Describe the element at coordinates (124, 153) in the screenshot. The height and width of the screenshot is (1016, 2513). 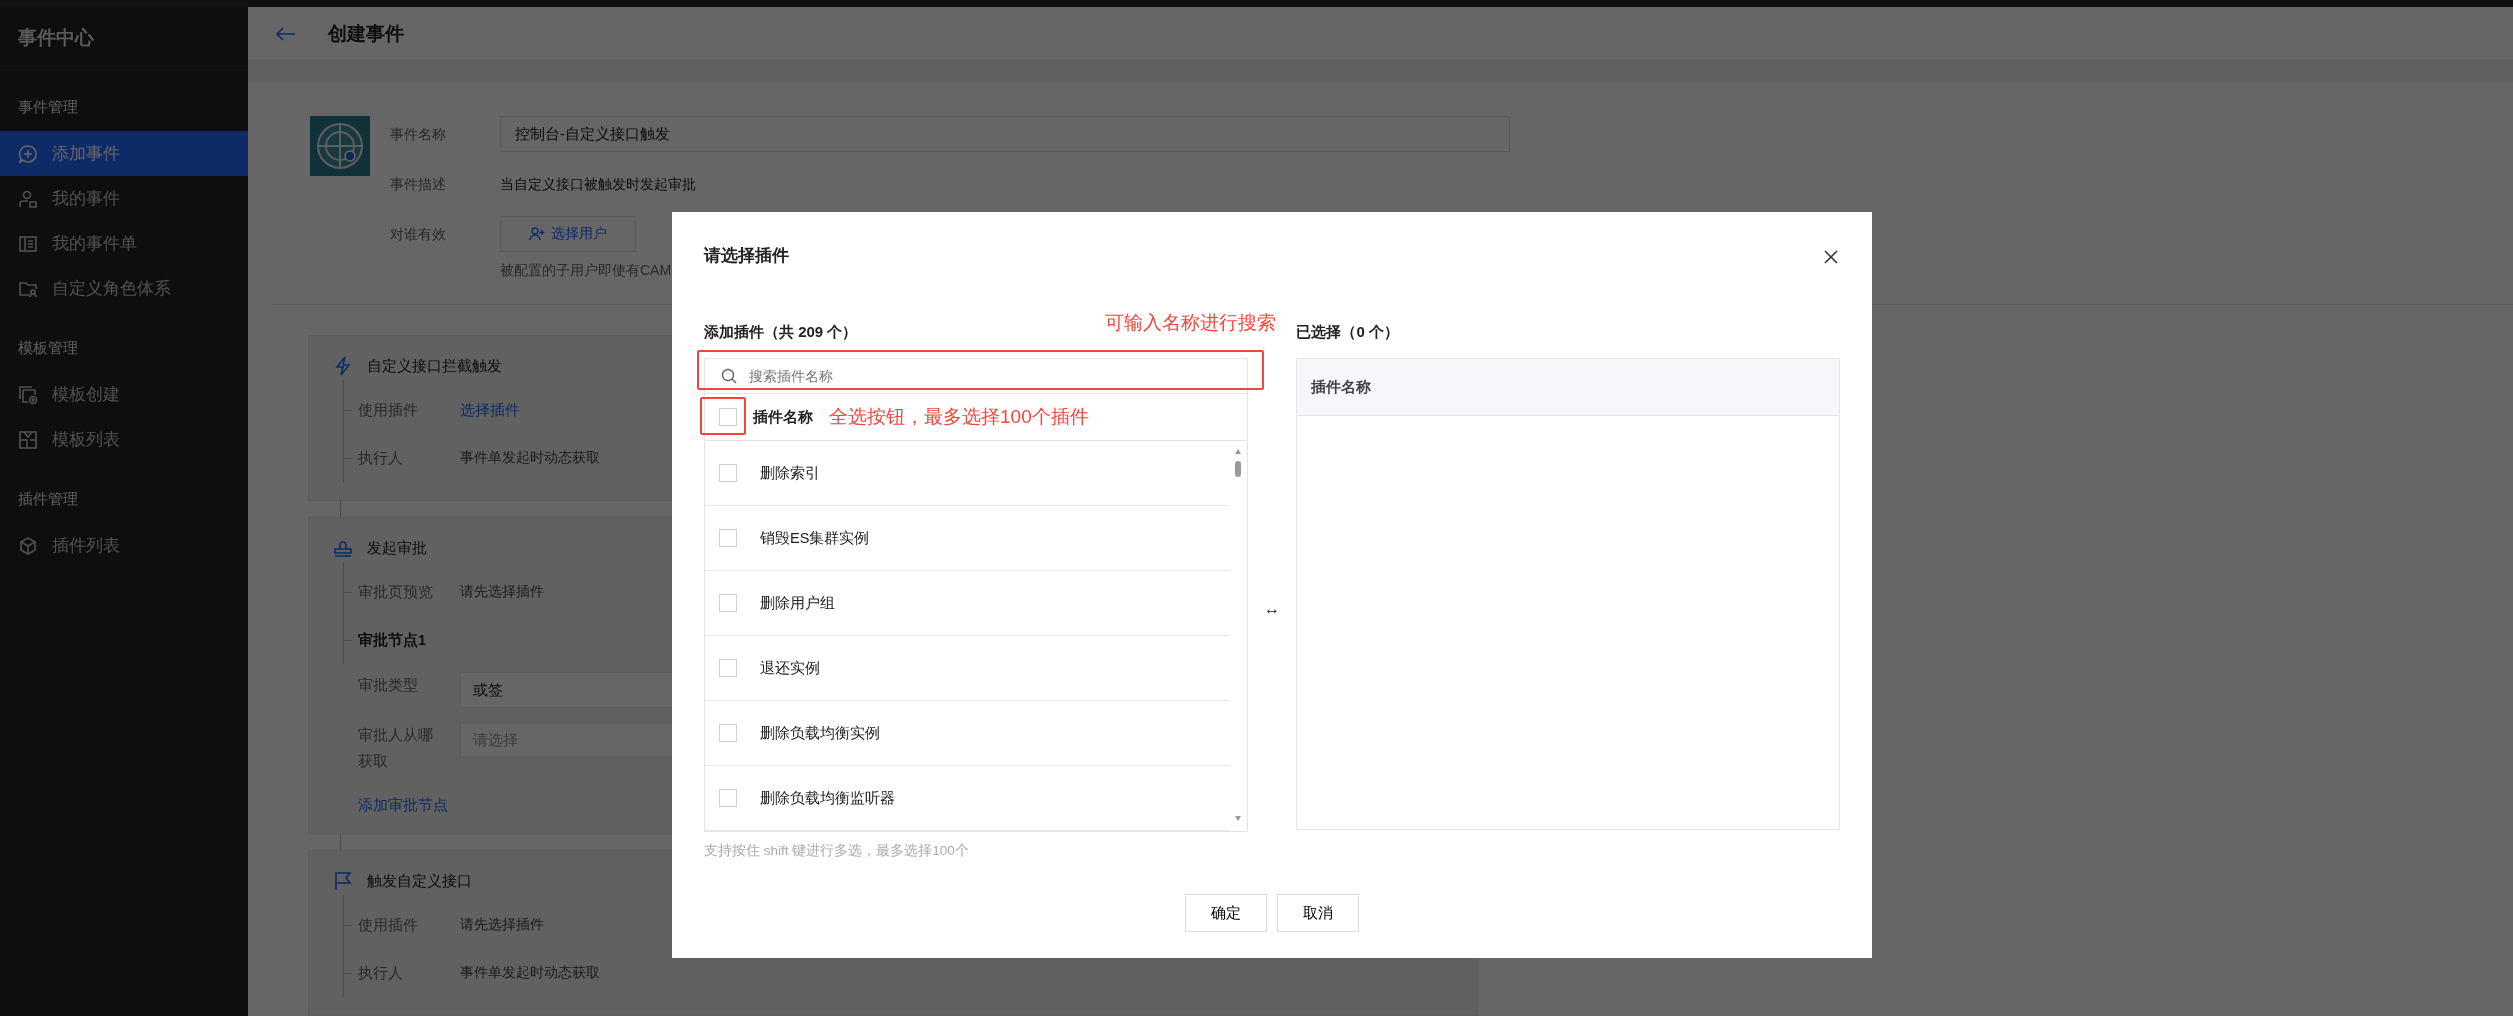
I see `nav-item: 添加事件` at that location.